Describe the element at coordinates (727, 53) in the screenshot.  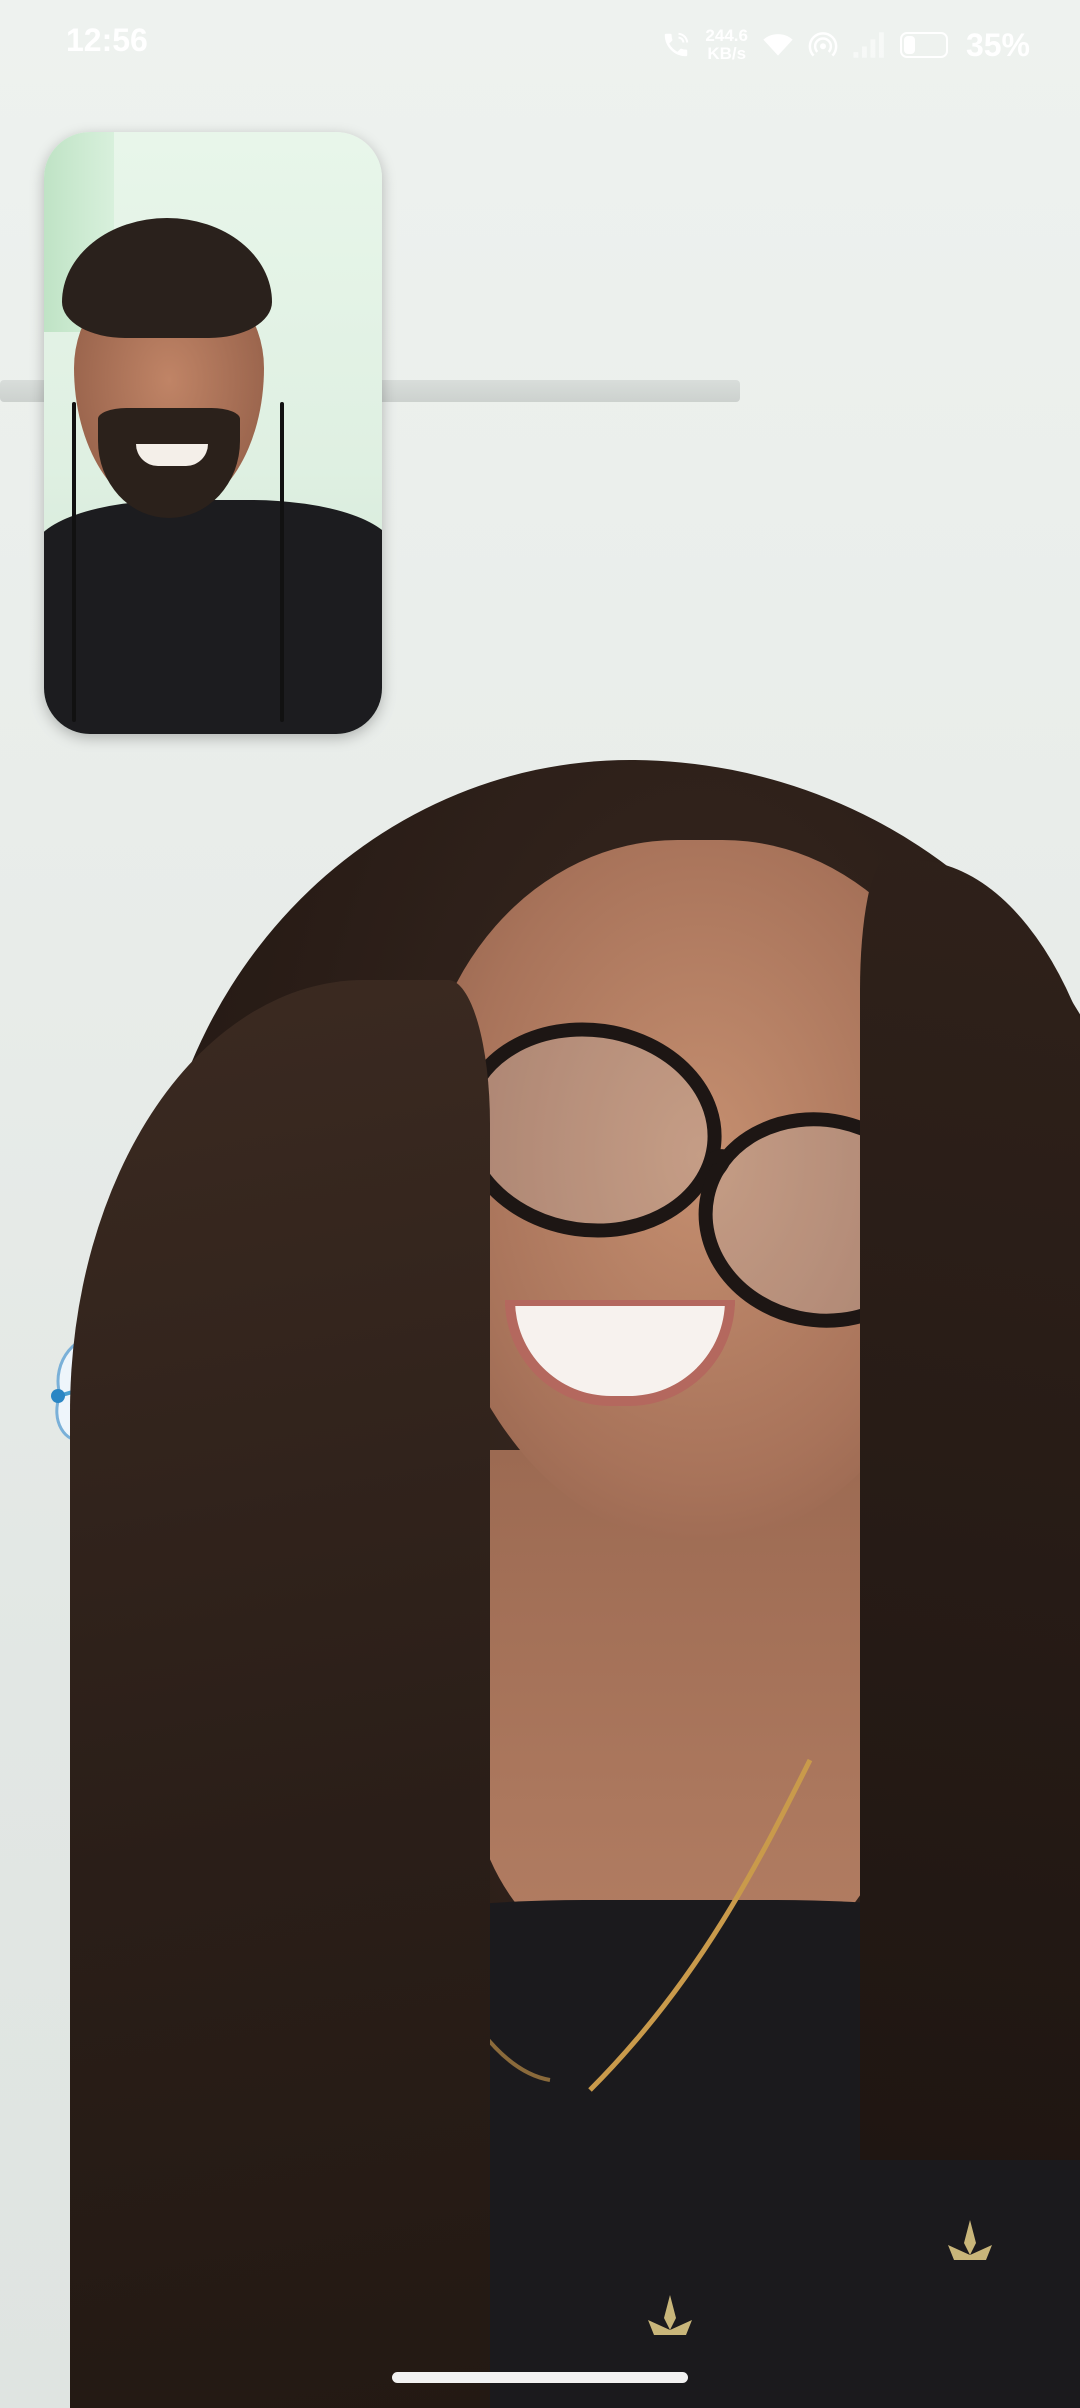
I see `network-speed-unit: KB/s` at that location.